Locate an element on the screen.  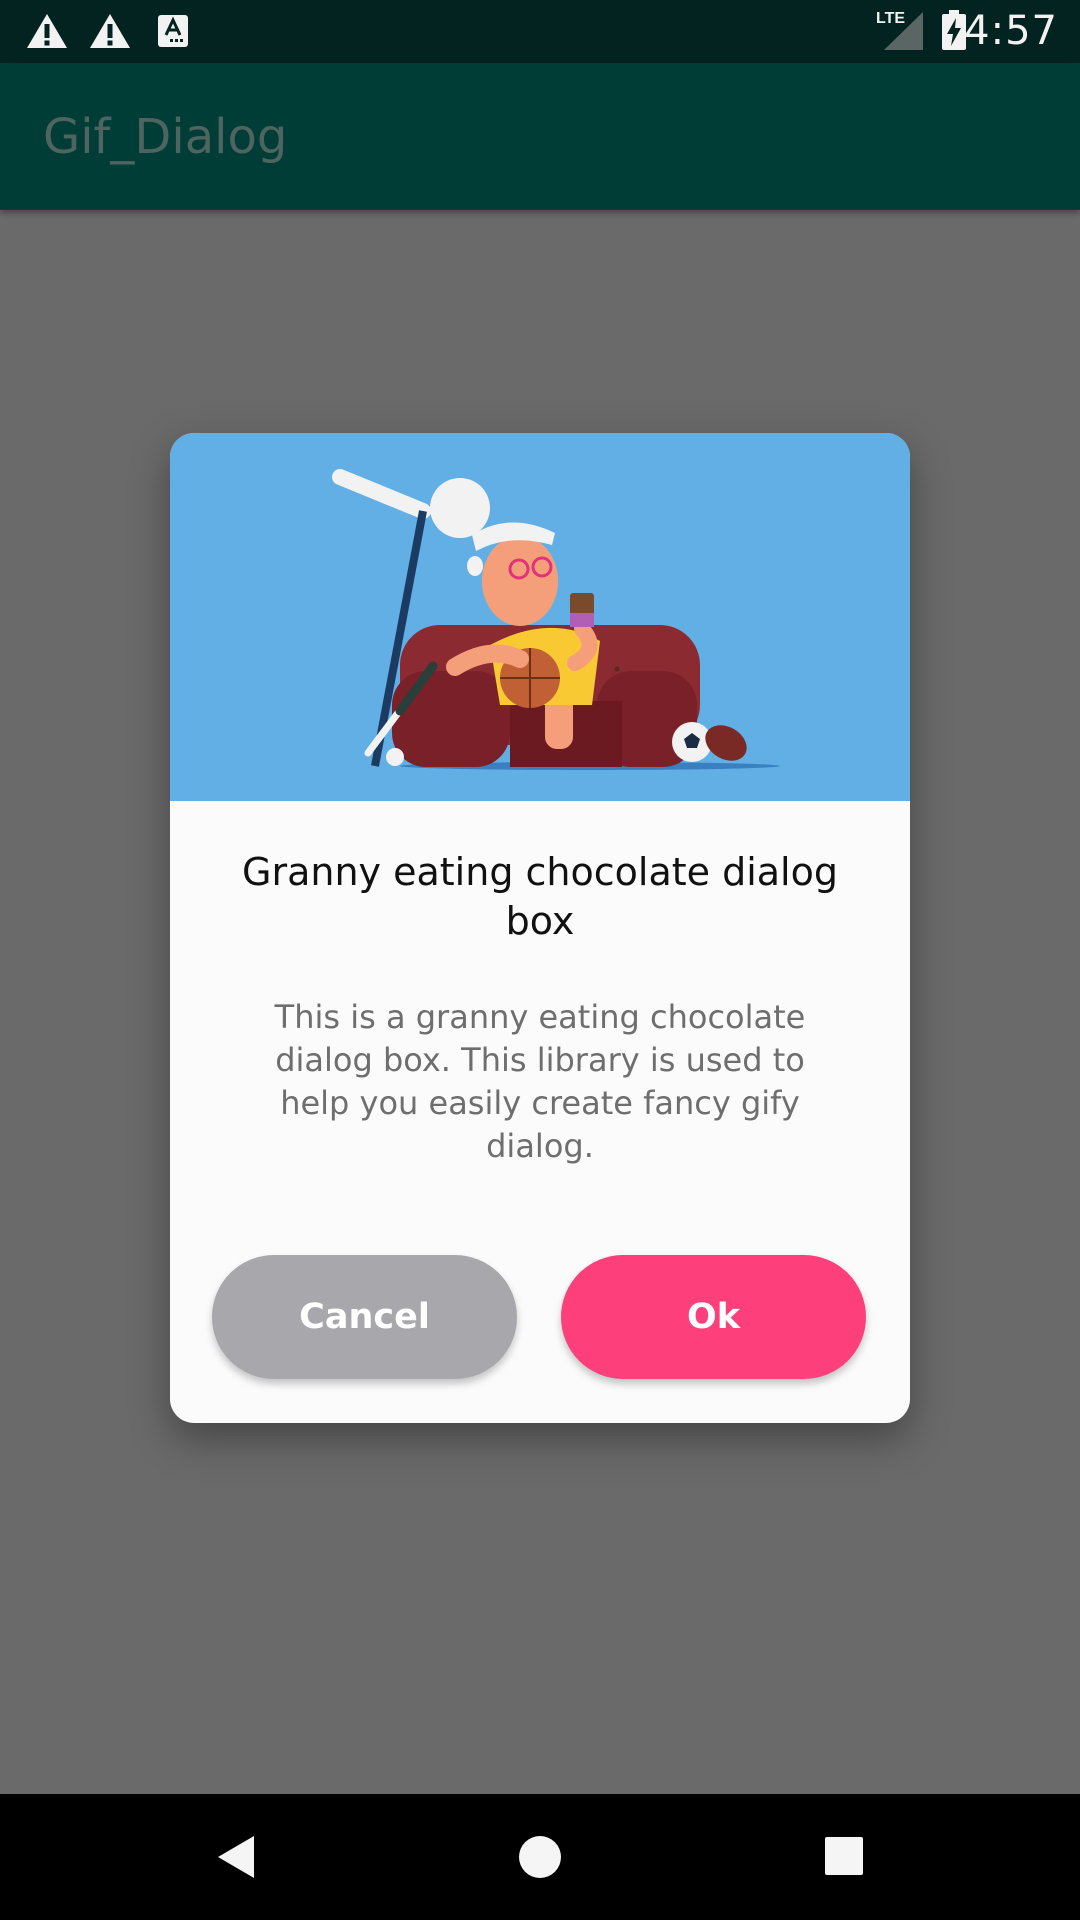
recents-icon is located at coordinates (844, 1856).